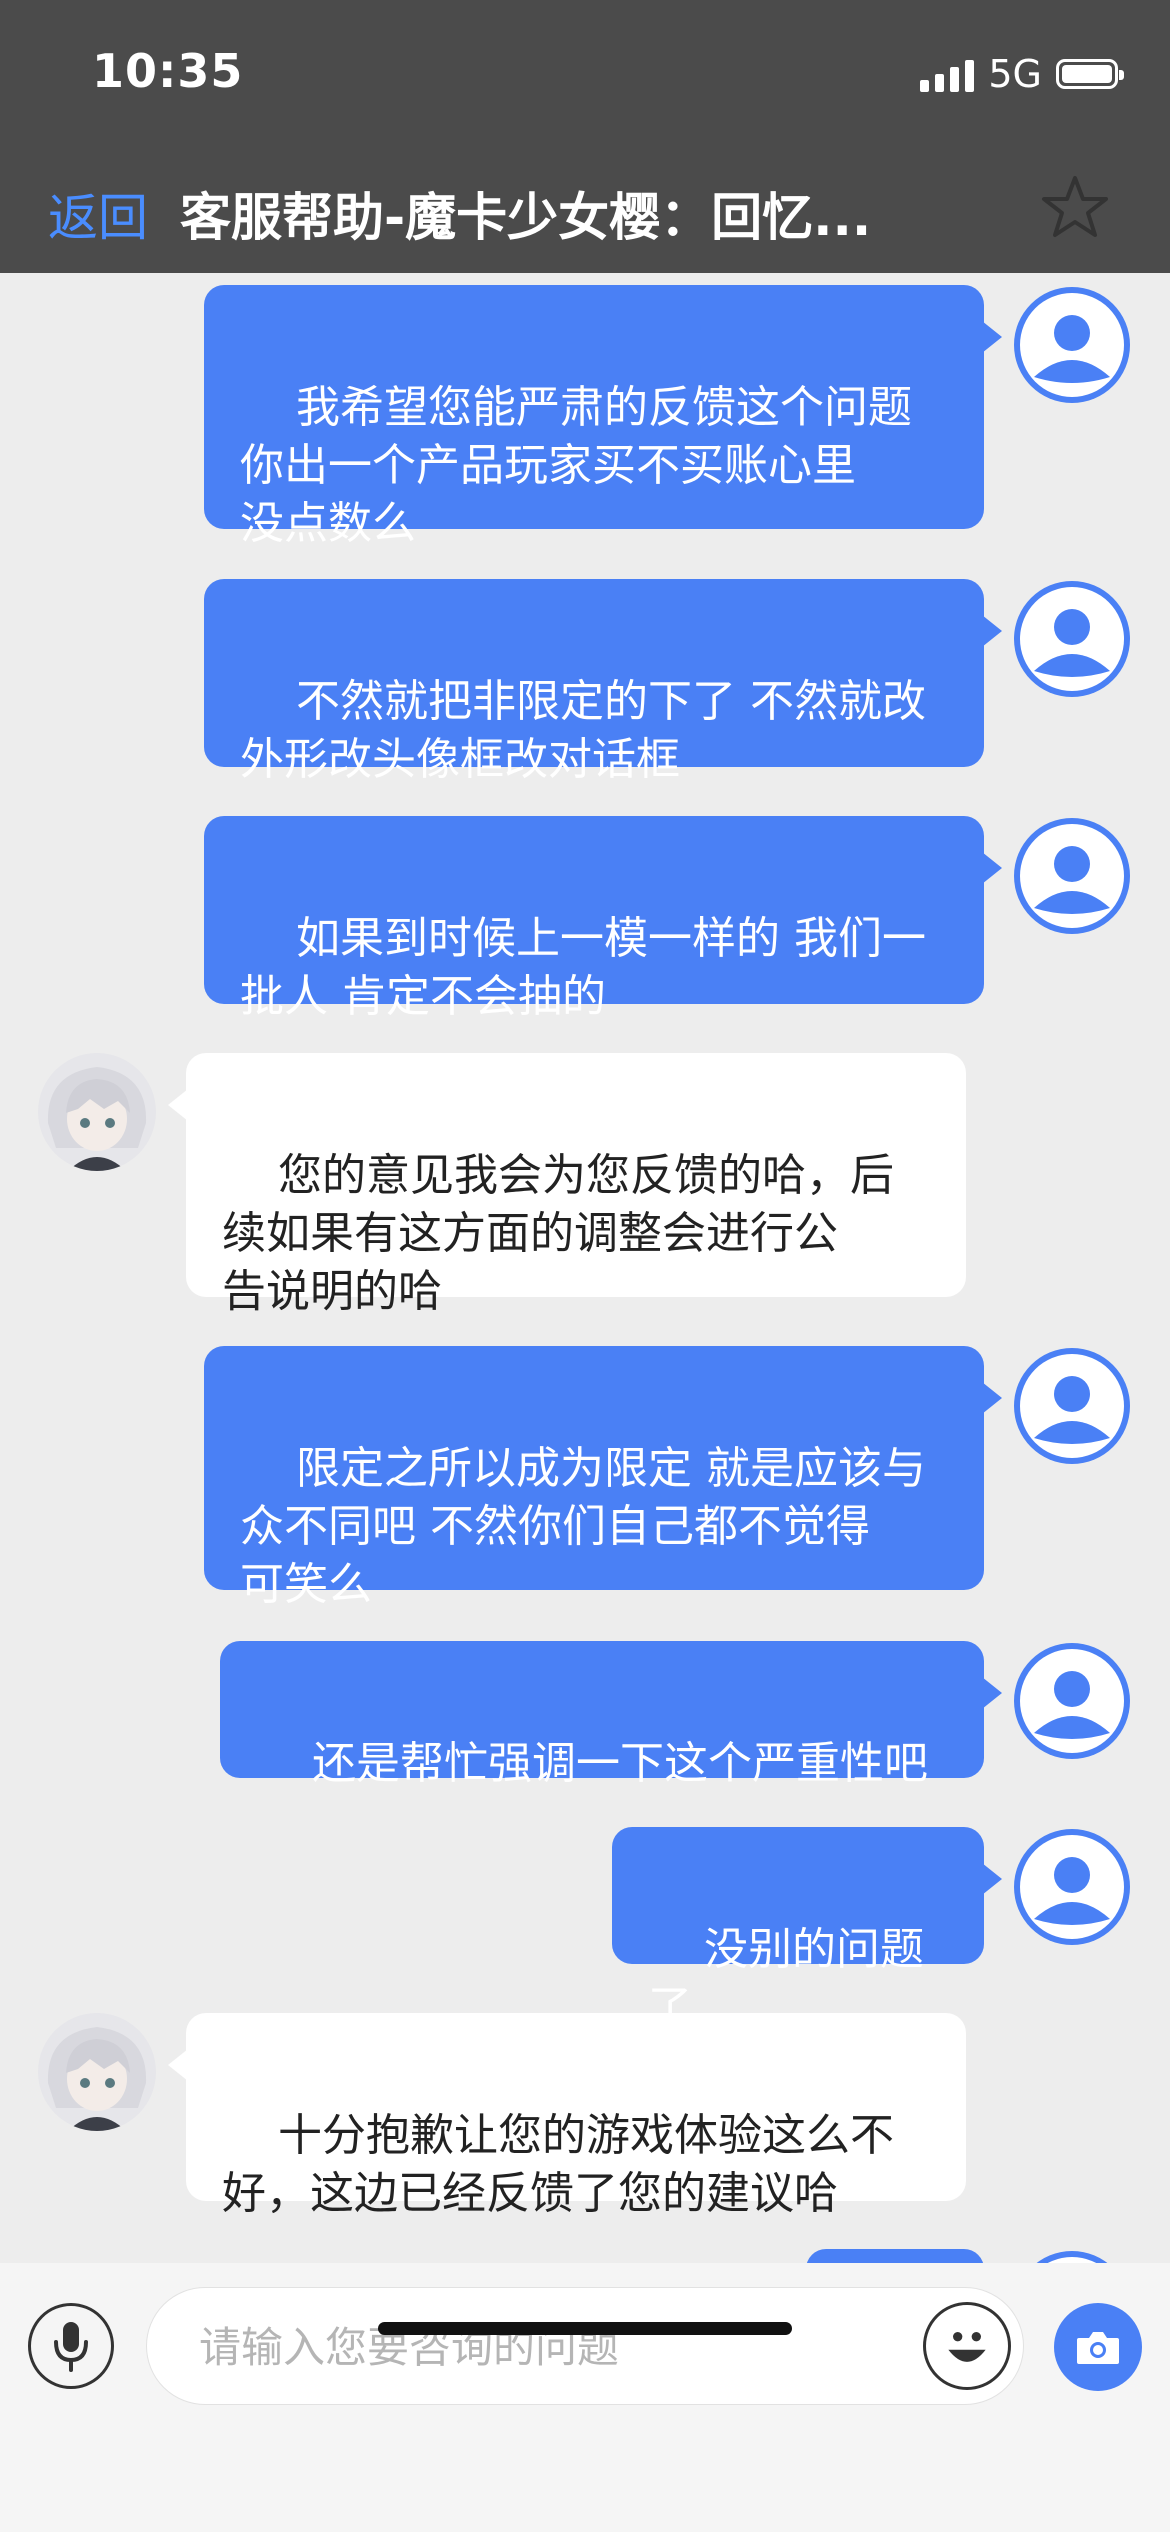  What do you see at coordinates (558, 1233) in the screenshot?
I see `message-text: 您的意见我会为您反馈的哈，后 续如果有这方面的调整会进行公 告说明的哈` at bounding box center [558, 1233].